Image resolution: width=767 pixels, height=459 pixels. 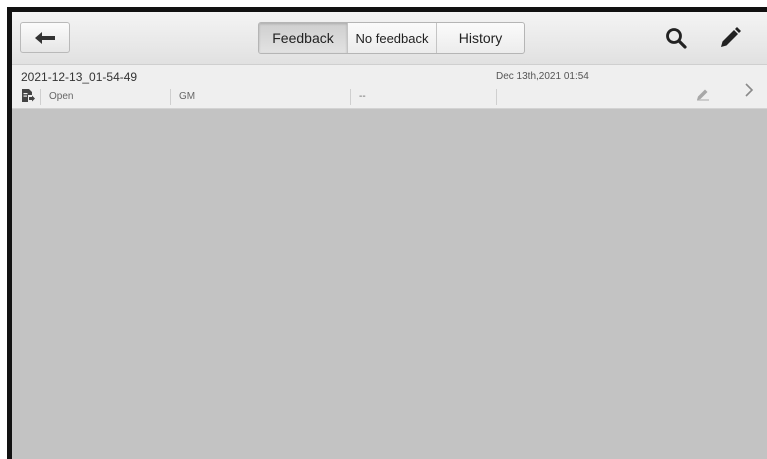 I want to click on top-toolbar: Feedback No feedback History, so click(x=389, y=38).